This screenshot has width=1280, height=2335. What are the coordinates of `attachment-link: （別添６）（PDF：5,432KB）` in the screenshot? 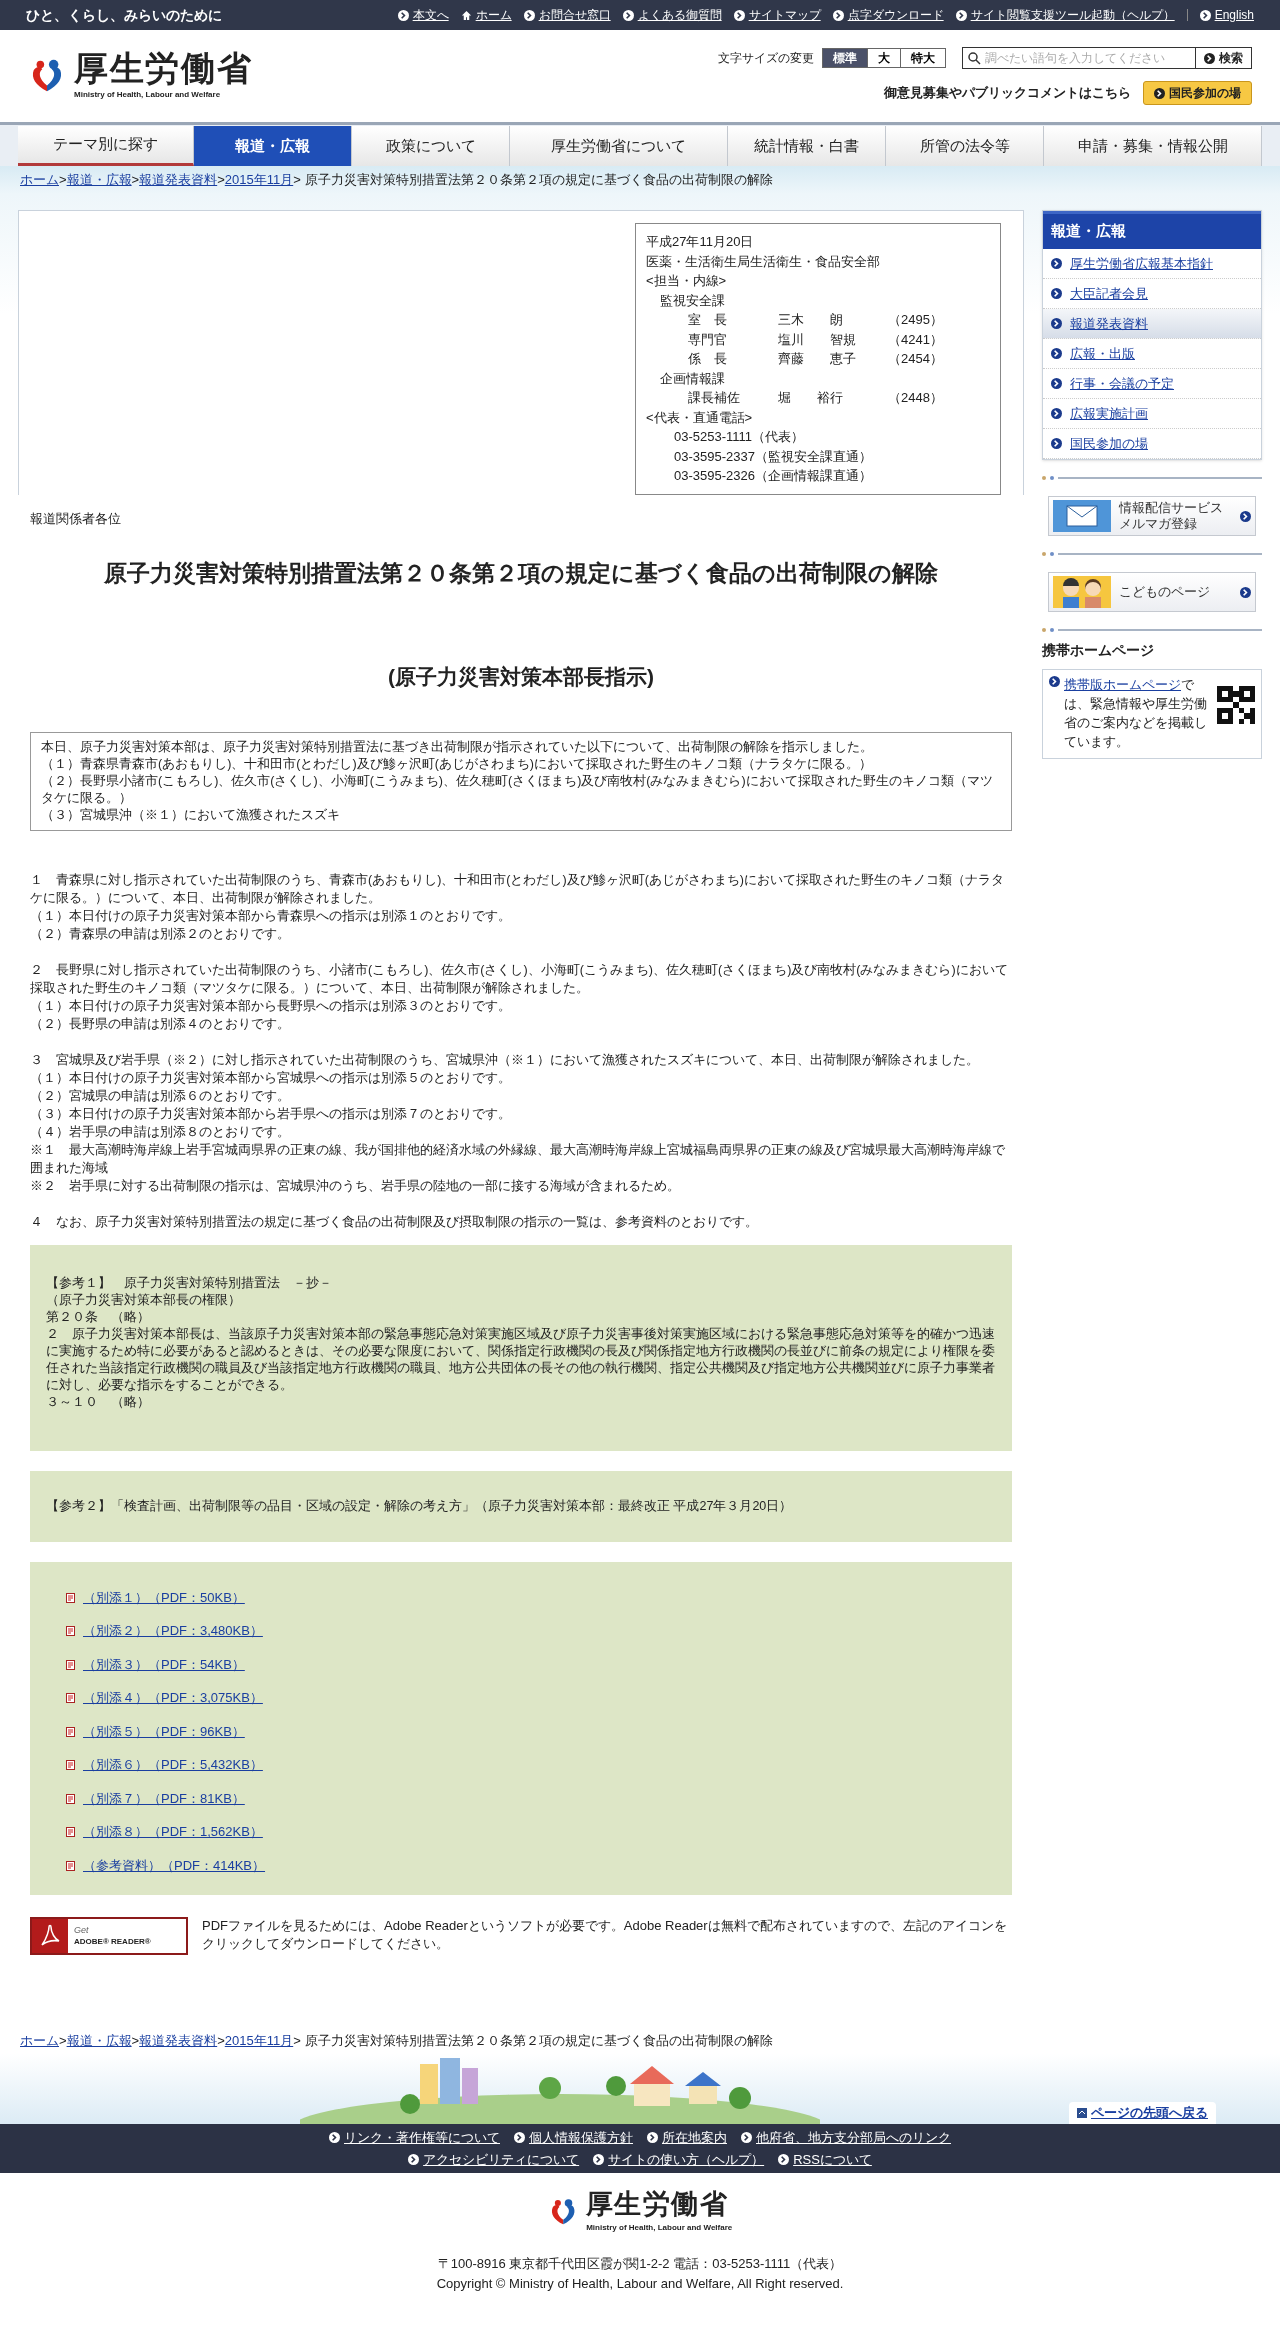 It's located at (173, 1765).